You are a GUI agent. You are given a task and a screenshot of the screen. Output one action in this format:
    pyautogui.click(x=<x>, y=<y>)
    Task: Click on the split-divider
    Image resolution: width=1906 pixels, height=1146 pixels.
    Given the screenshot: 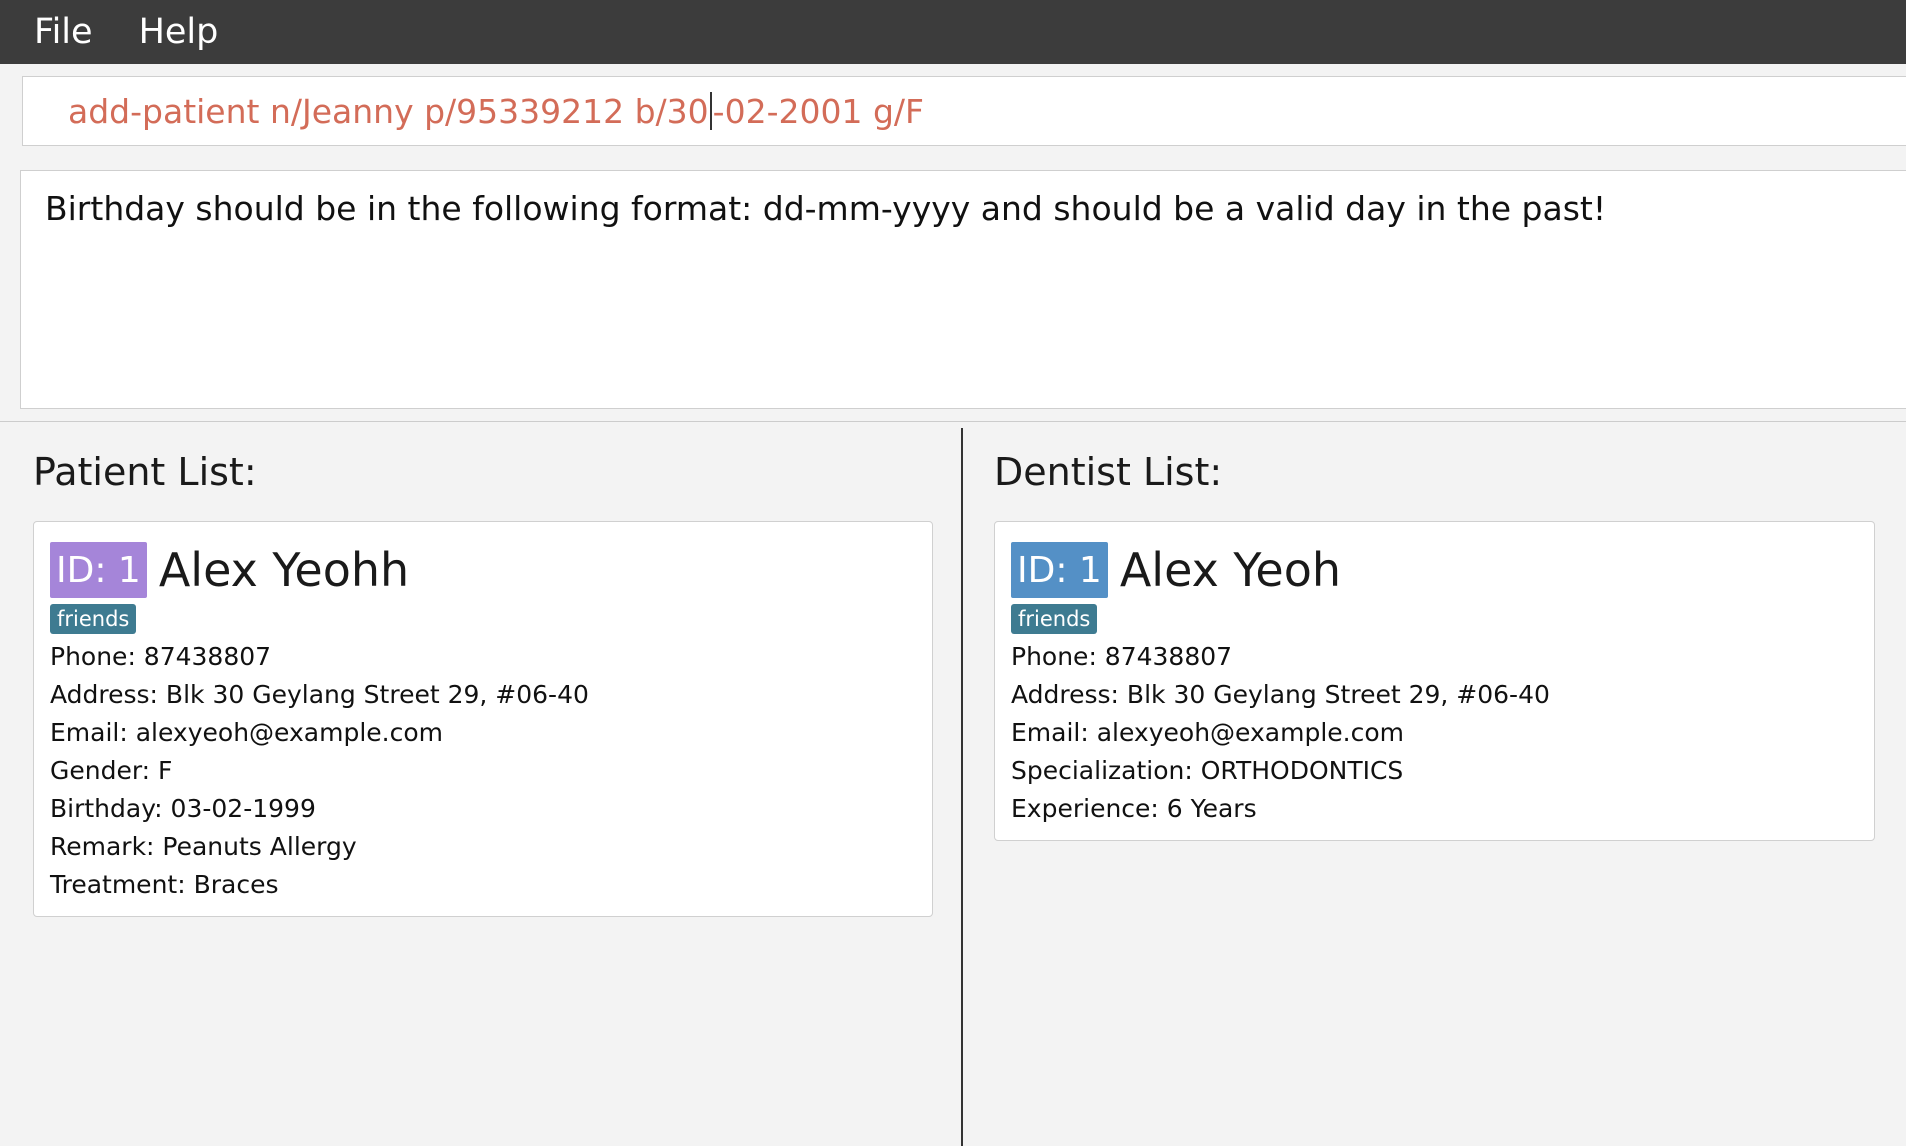 What is the action you would take?
    pyautogui.click(x=962, y=787)
    